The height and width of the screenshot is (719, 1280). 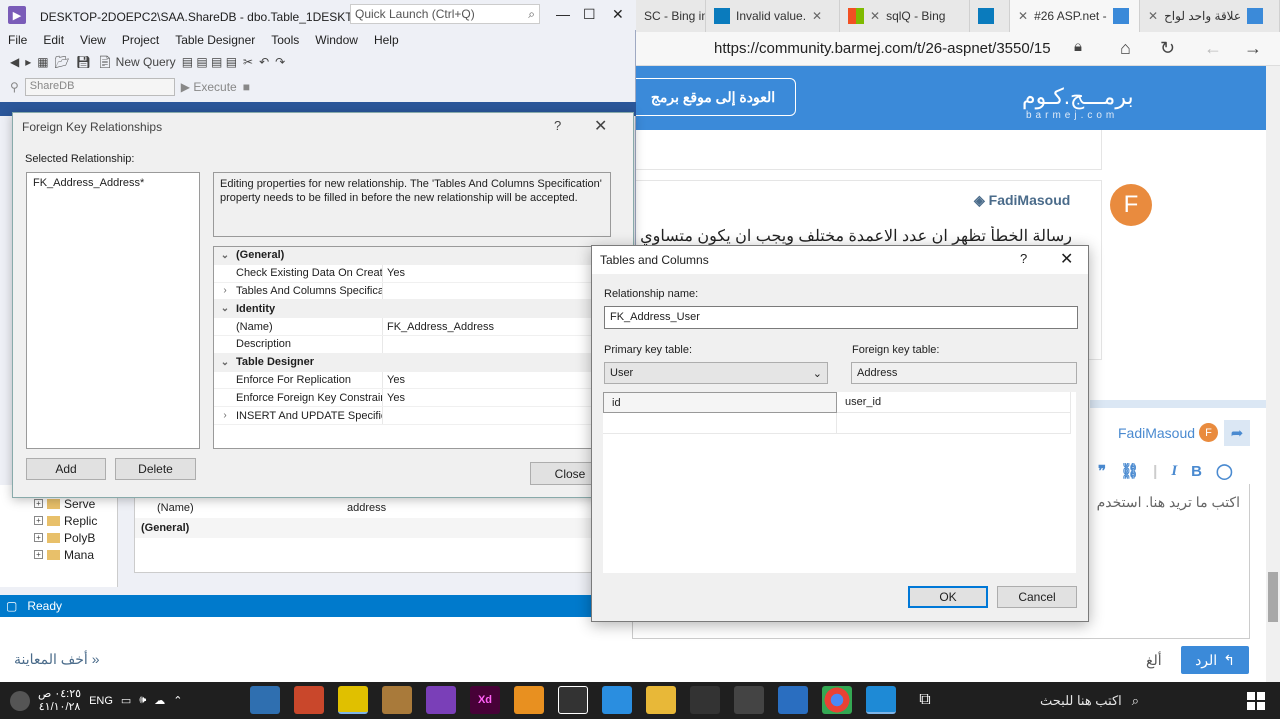 I want to click on cancel-button: Cancel, so click(x=1037, y=597).